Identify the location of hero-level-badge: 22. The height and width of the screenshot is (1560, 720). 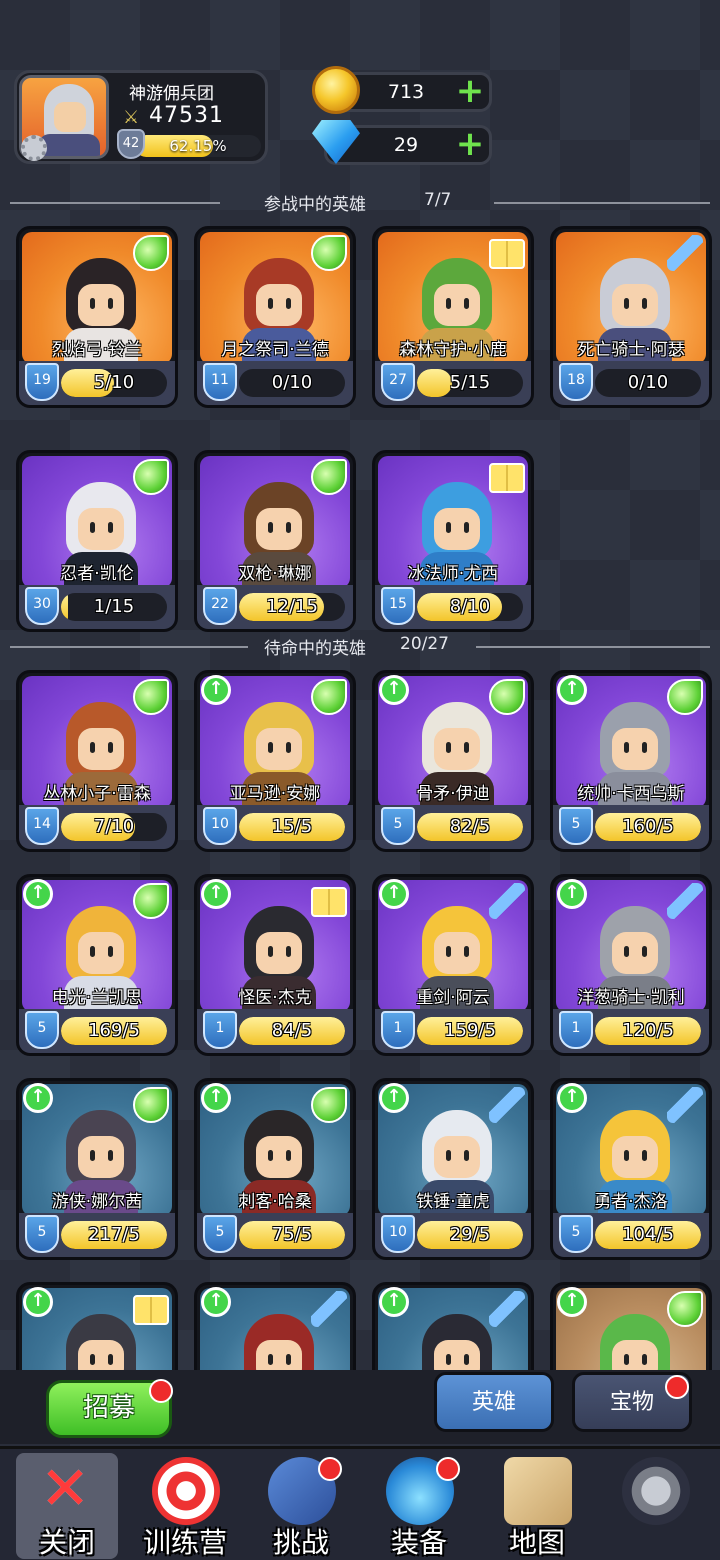
(220, 606).